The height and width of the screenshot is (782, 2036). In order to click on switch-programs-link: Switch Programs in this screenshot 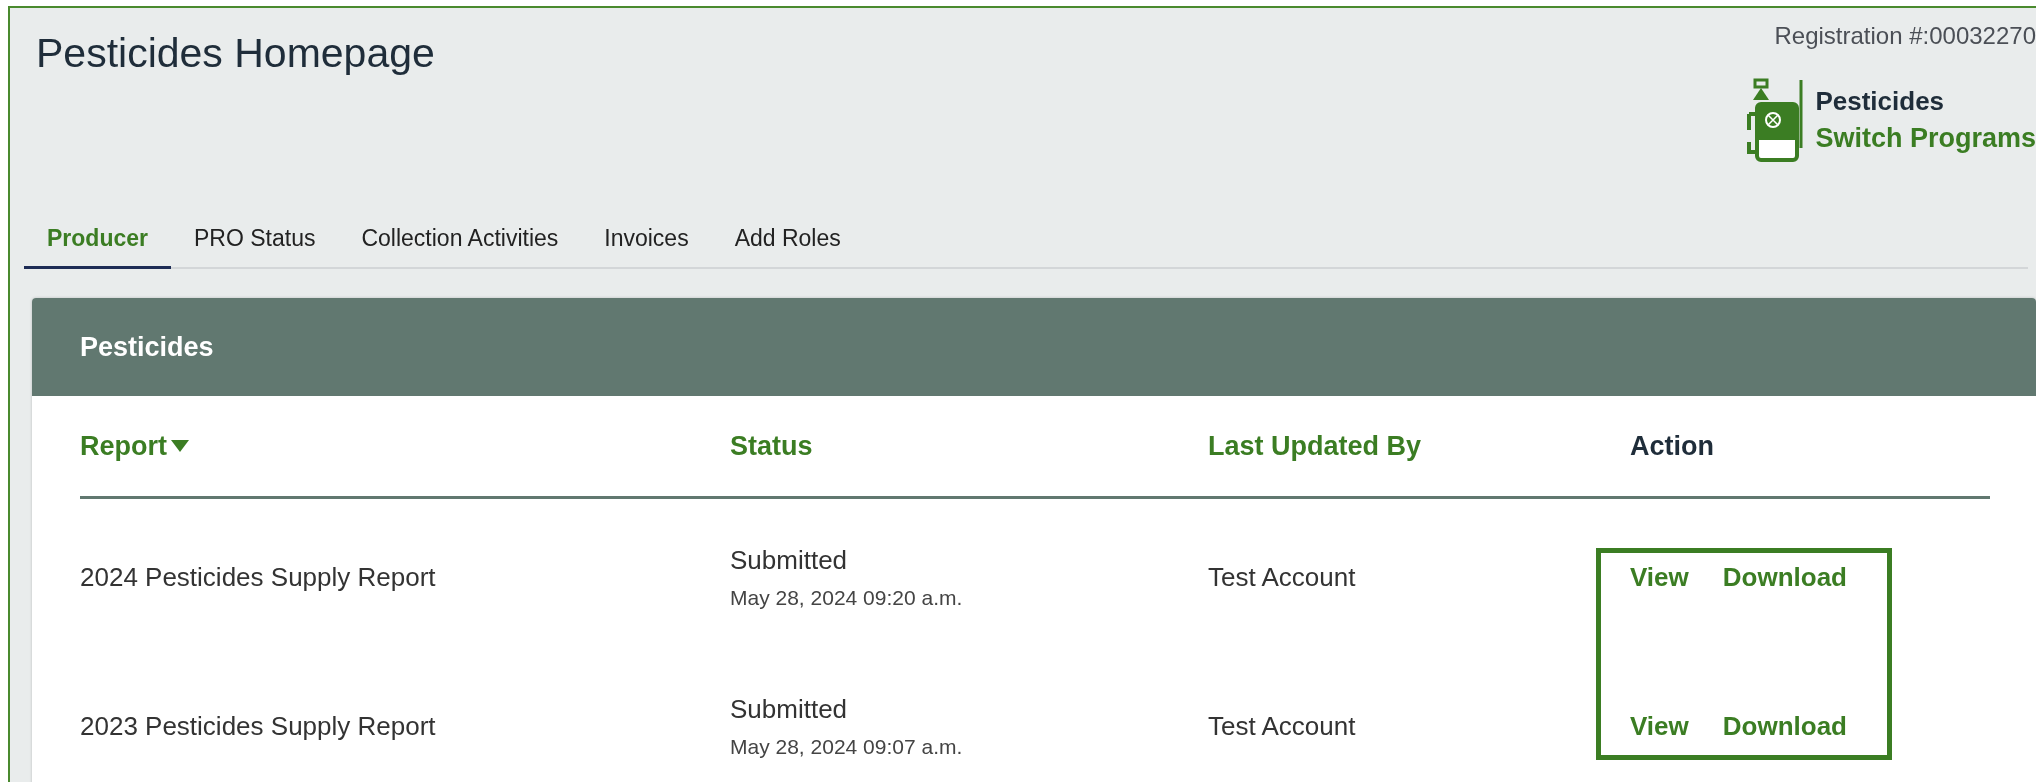, I will do `click(1925, 138)`.